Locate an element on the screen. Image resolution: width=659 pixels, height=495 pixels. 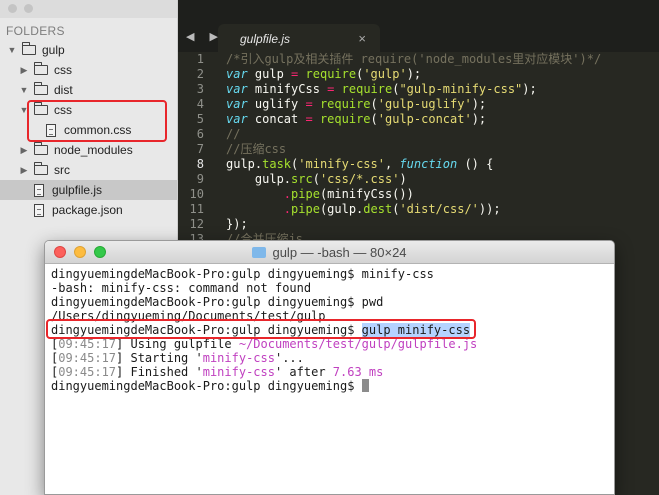
code-line: gulp.task('minify-css', function () { is located at coordinates (413, 164).